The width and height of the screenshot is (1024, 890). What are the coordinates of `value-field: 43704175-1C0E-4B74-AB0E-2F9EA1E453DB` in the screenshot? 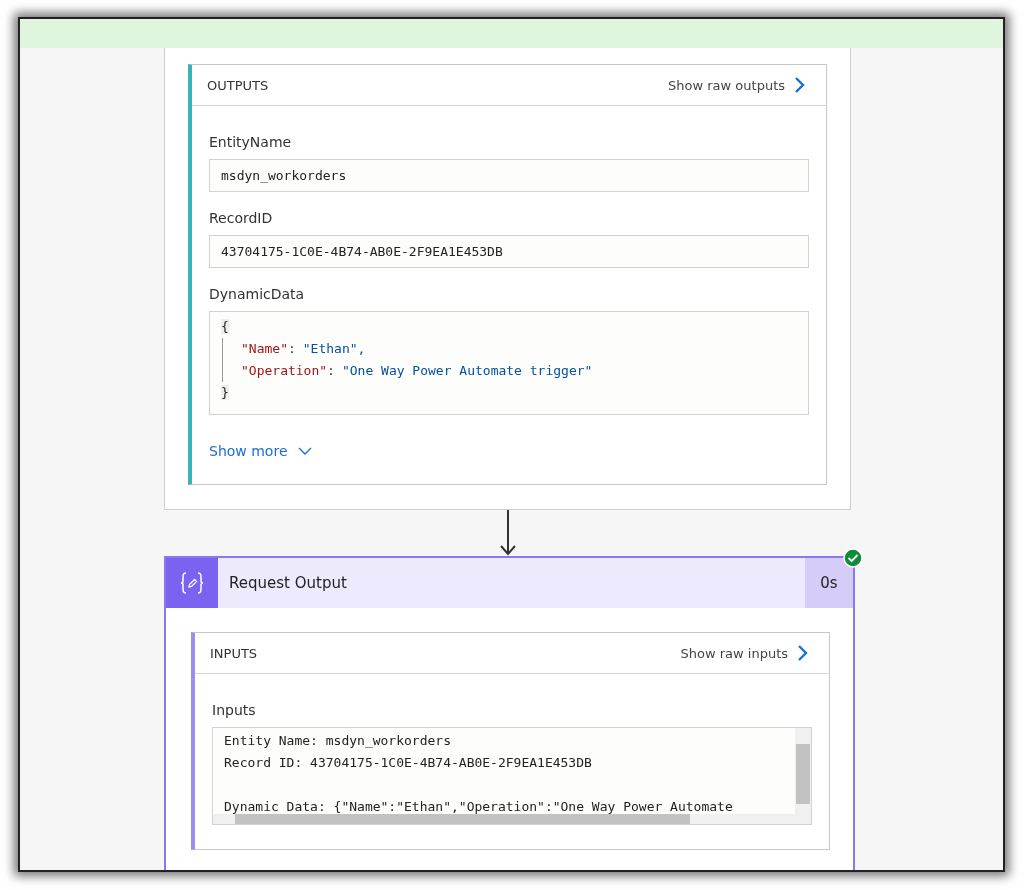 It's located at (509, 251).